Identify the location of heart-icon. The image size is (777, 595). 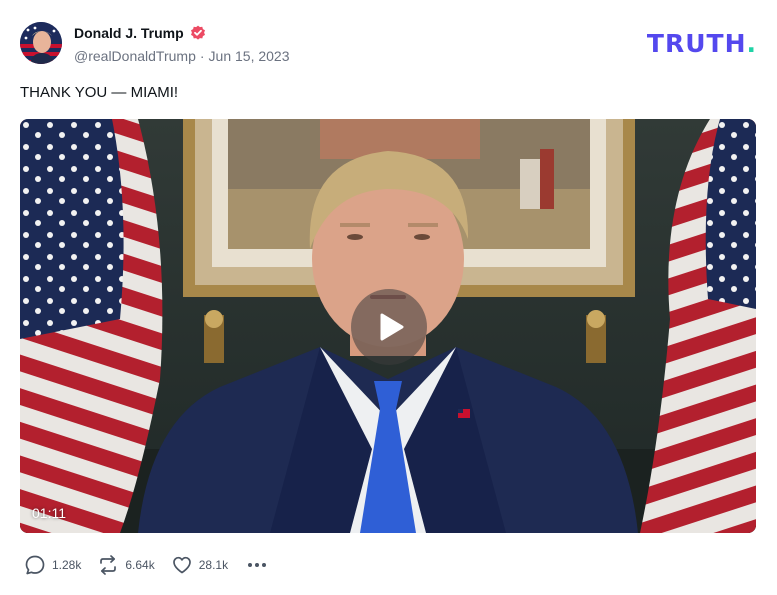
(181, 565).